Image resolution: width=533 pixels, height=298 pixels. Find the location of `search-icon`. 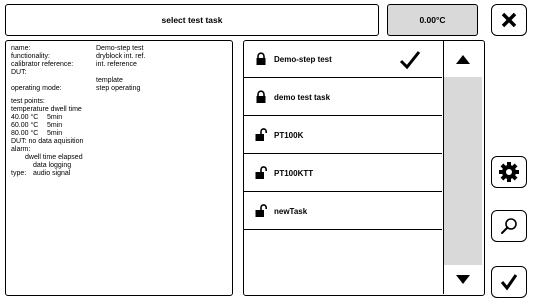

search-icon is located at coordinates (509, 226).